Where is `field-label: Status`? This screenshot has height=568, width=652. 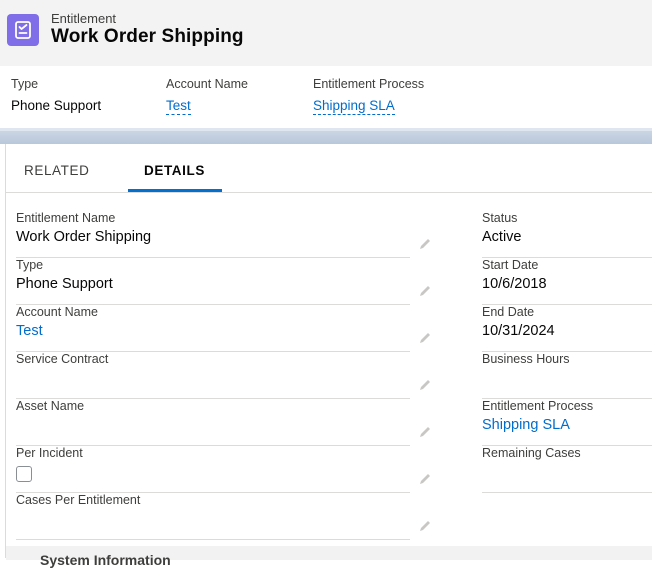 field-label: Status is located at coordinates (500, 218).